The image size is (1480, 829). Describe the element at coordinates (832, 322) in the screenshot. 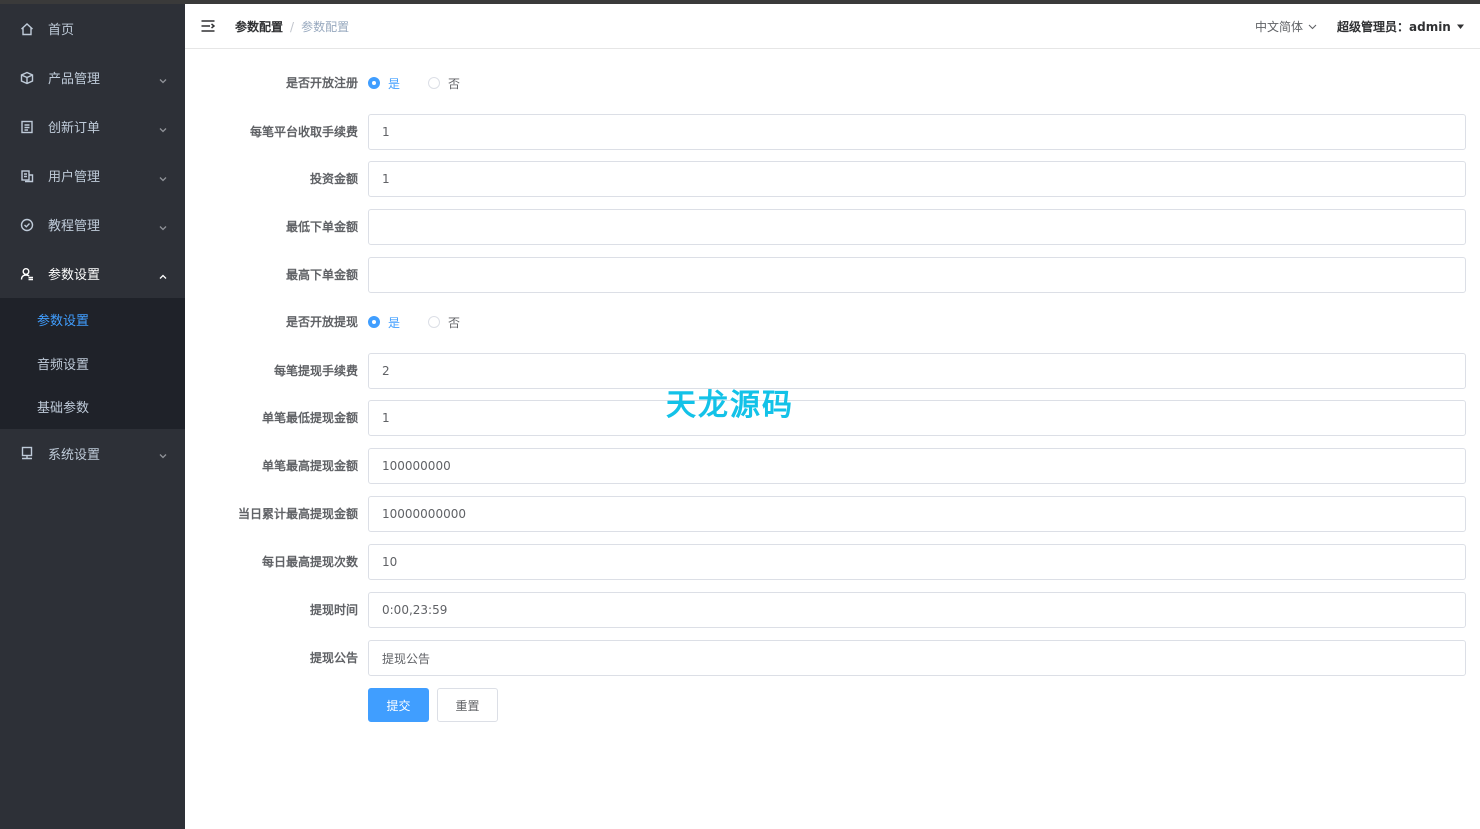

I see `form-row-open-withdraw: 是否开放提现 是 否` at that location.